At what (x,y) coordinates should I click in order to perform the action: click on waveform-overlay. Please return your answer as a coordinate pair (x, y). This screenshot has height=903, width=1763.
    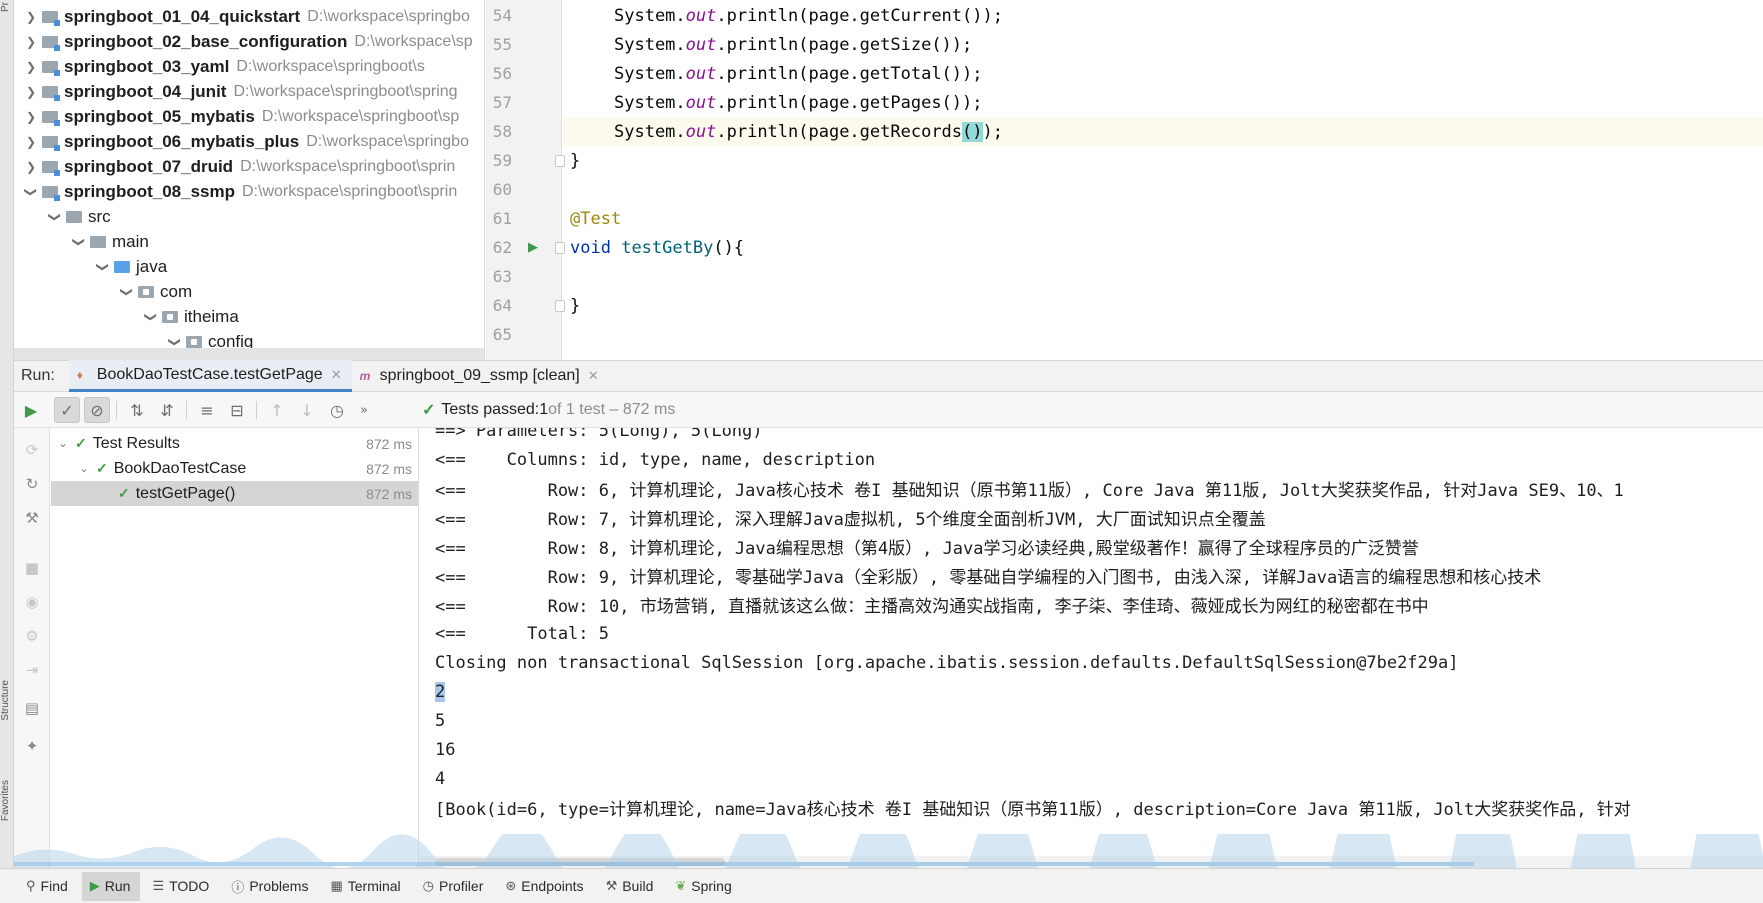
    Looking at the image, I should click on (888, 851).